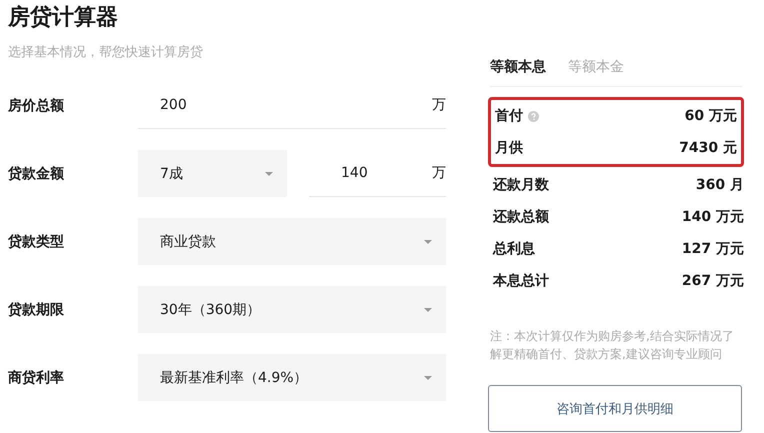  What do you see at coordinates (720, 185) in the screenshot?
I see `result-value: 360 月` at bounding box center [720, 185].